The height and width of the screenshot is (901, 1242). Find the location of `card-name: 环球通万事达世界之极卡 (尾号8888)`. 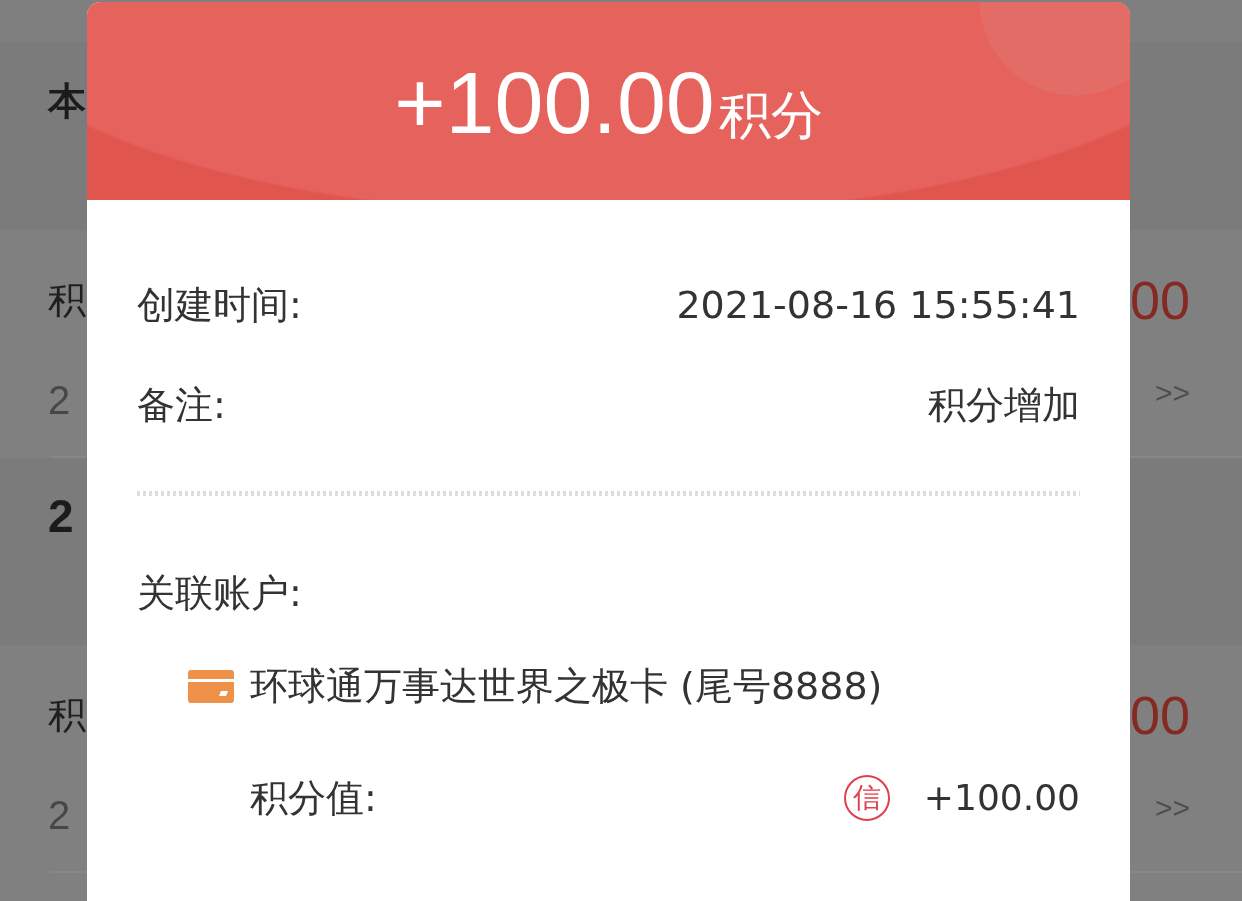

card-name: 环球通万事达世界之极卡 (尾号8888) is located at coordinates (566, 686).